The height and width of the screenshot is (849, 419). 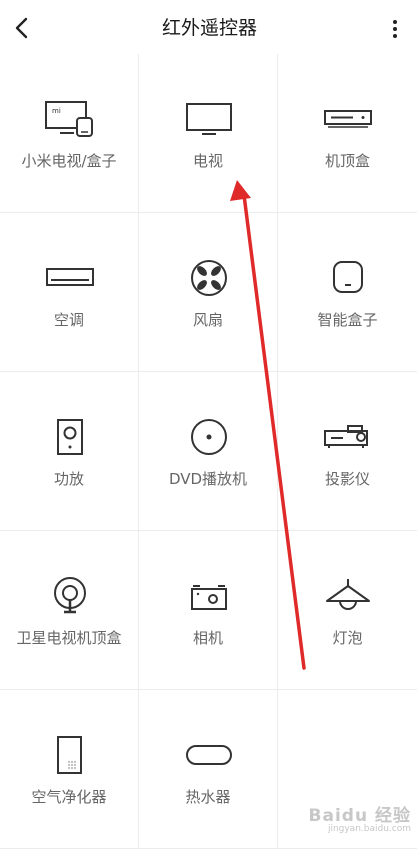 I want to click on device-projector: 投影仪, so click(x=347, y=451).